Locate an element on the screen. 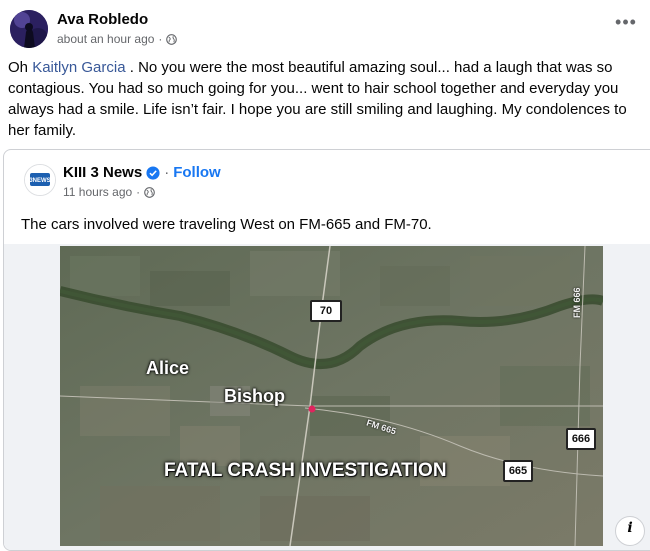  crash-location-marker is located at coordinates (312, 409).